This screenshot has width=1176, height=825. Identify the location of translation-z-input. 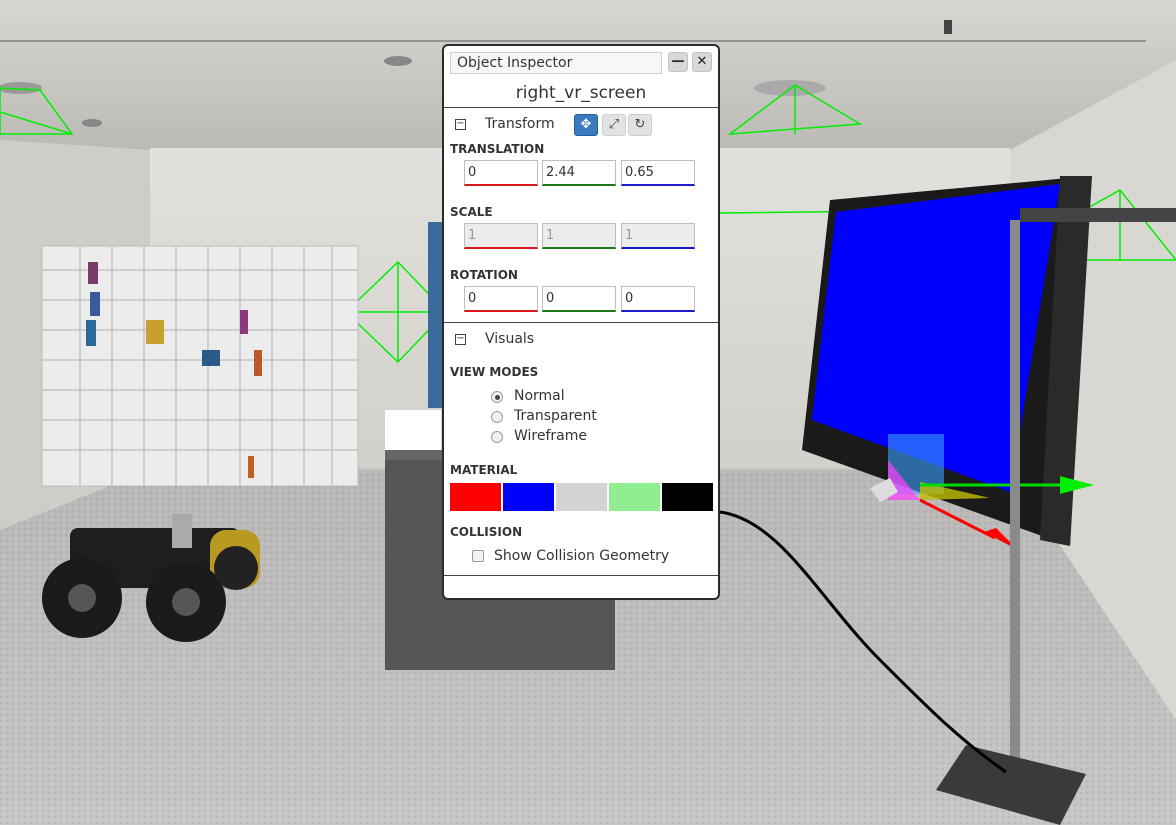
(658, 173).